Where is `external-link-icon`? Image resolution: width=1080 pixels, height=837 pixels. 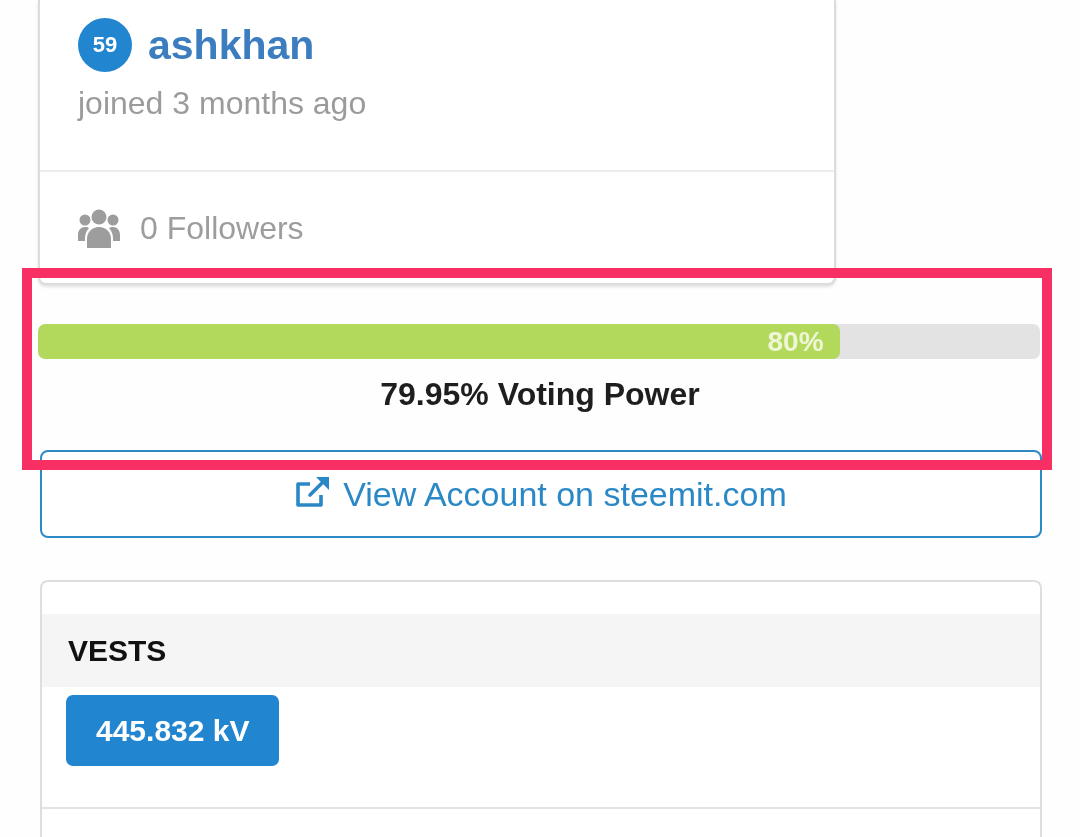 external-link-icon is located at coordinates (313, 491).